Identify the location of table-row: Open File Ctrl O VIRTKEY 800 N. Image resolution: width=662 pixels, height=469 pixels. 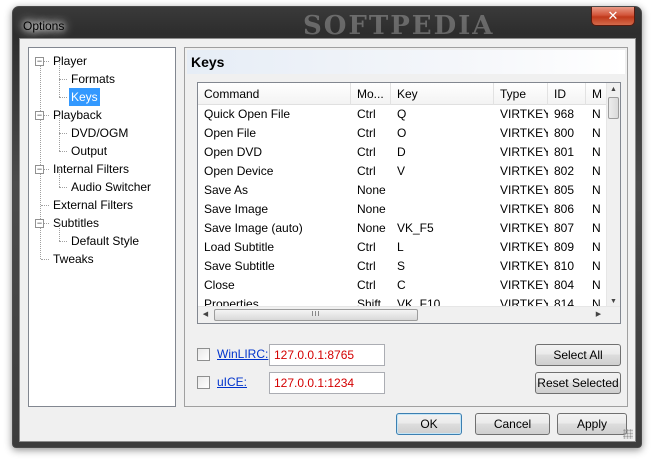
(403, 133).